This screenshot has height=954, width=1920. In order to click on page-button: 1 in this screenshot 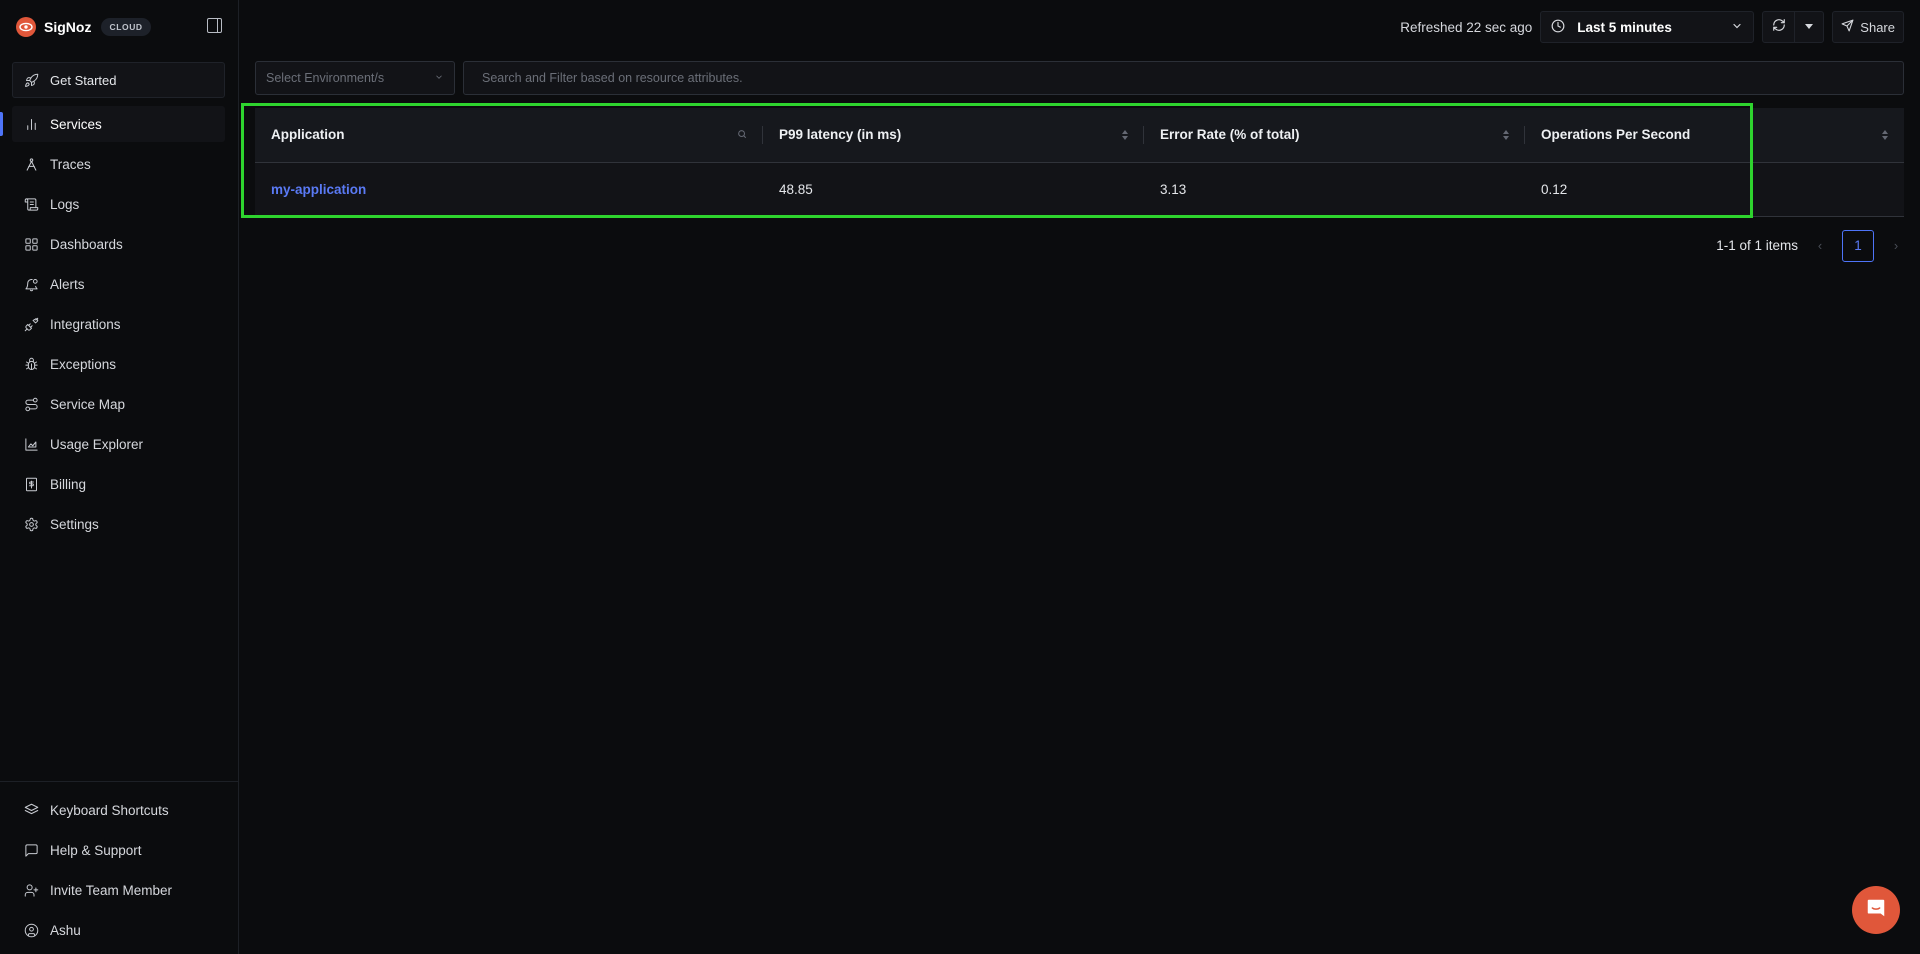, I will do `click(1858, 245)`.